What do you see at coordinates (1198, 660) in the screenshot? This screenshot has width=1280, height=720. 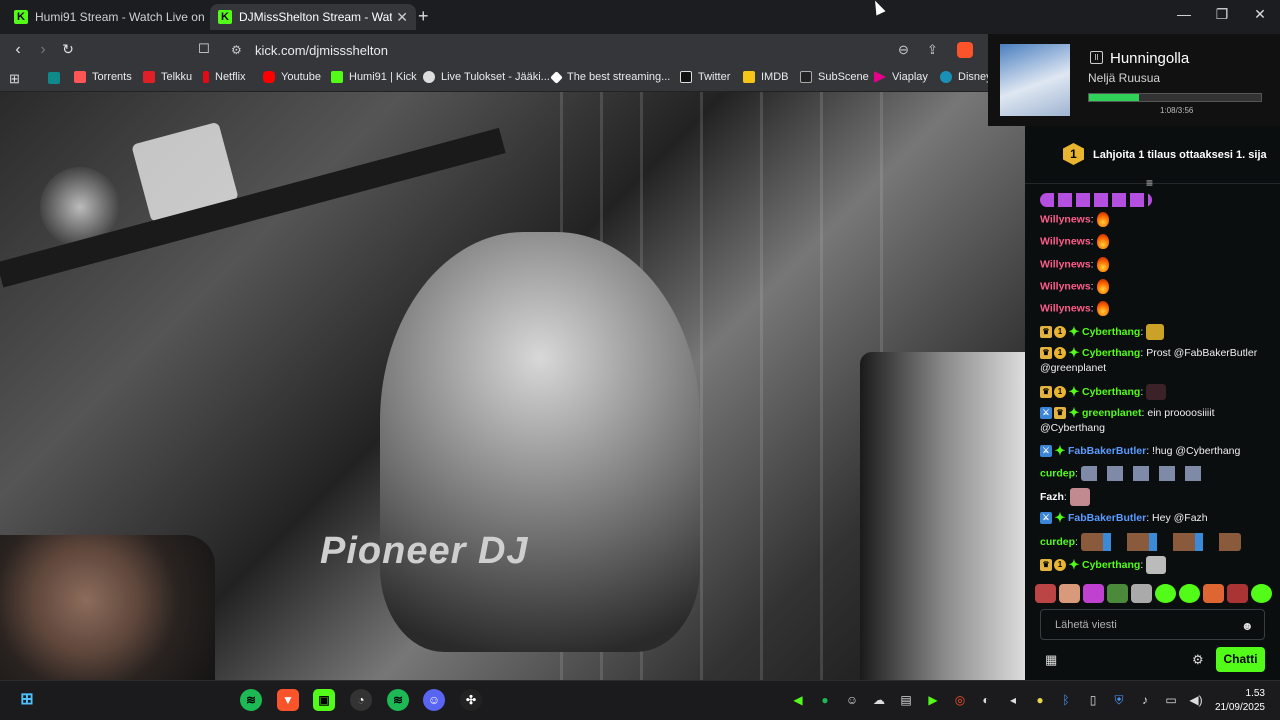 I see `chat-settings-icon: ⚙` at bounding box center [1198, 660].